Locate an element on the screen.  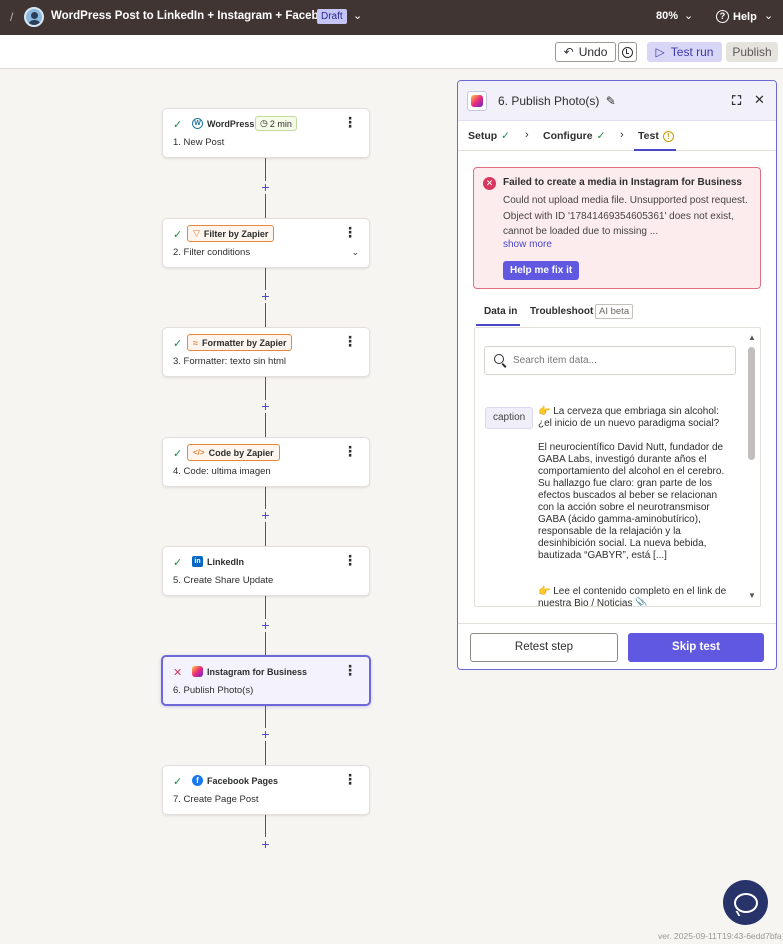
version-history-button is located at coordinates (627, 52).